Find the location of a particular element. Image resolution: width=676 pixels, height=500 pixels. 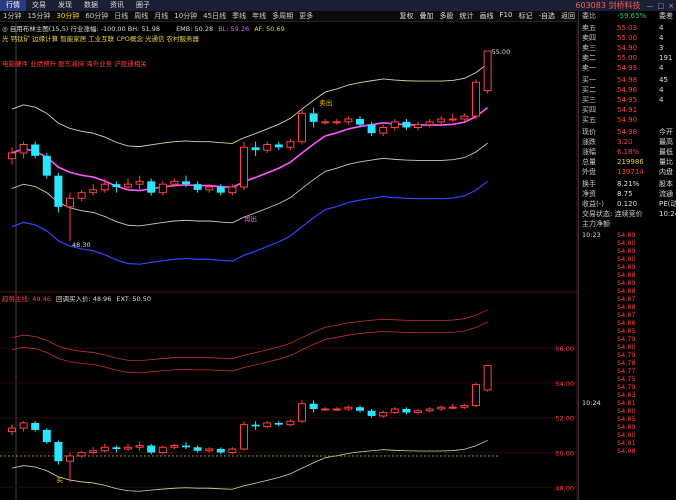

tick-price: 54.90 is located at coordinates (626, 243).